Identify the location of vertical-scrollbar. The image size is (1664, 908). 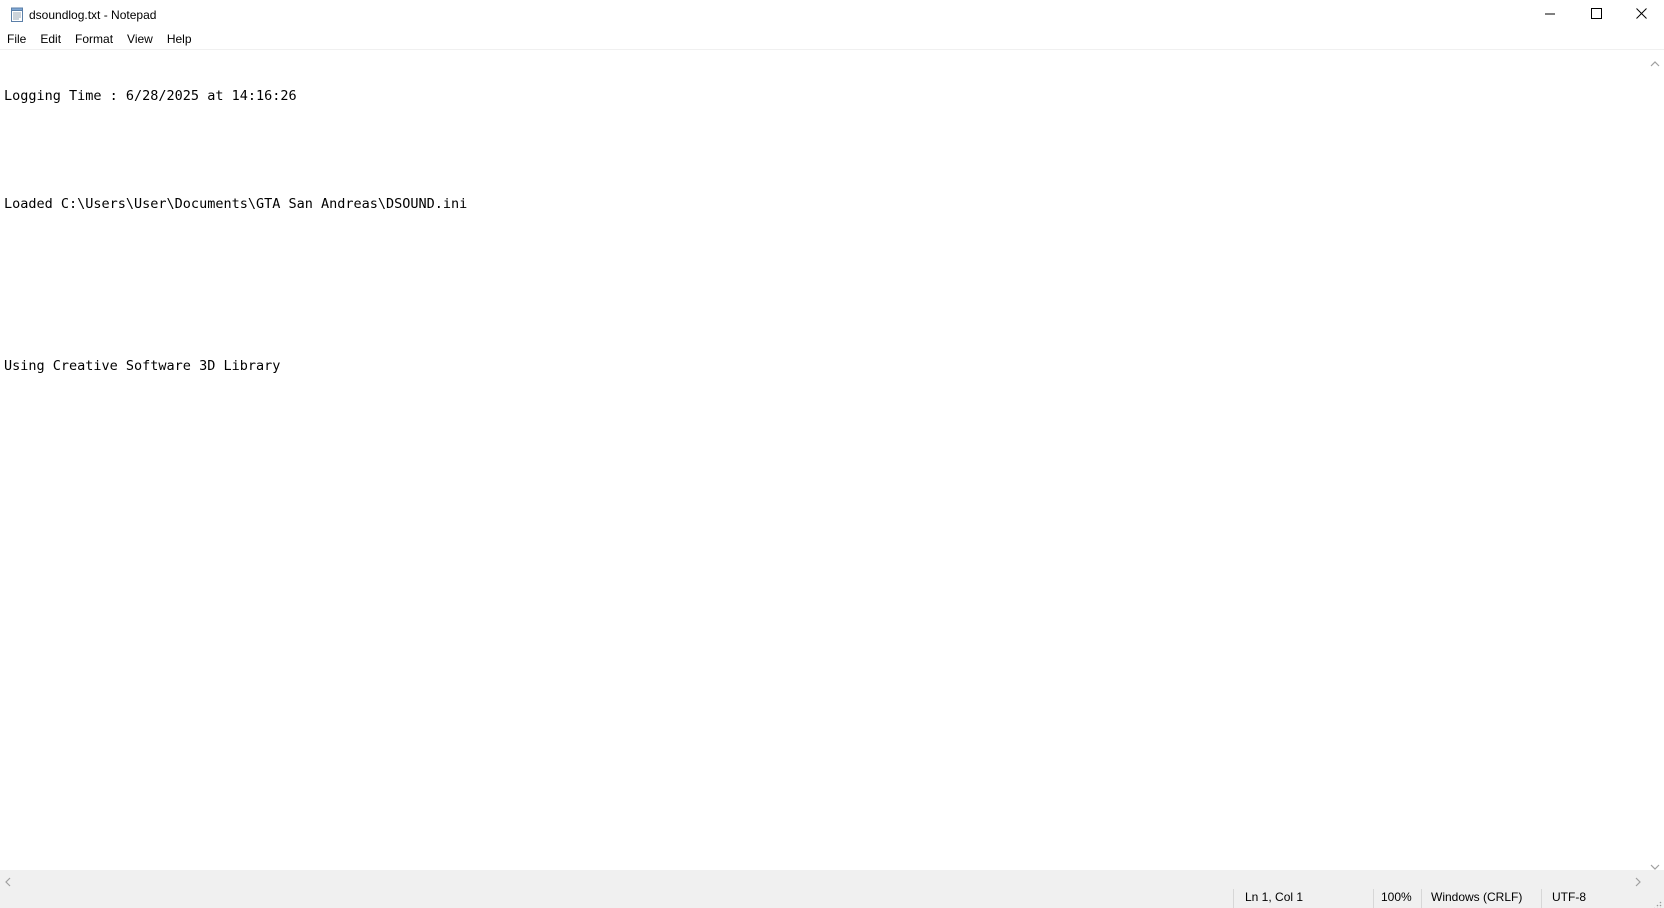
(1655, 460).